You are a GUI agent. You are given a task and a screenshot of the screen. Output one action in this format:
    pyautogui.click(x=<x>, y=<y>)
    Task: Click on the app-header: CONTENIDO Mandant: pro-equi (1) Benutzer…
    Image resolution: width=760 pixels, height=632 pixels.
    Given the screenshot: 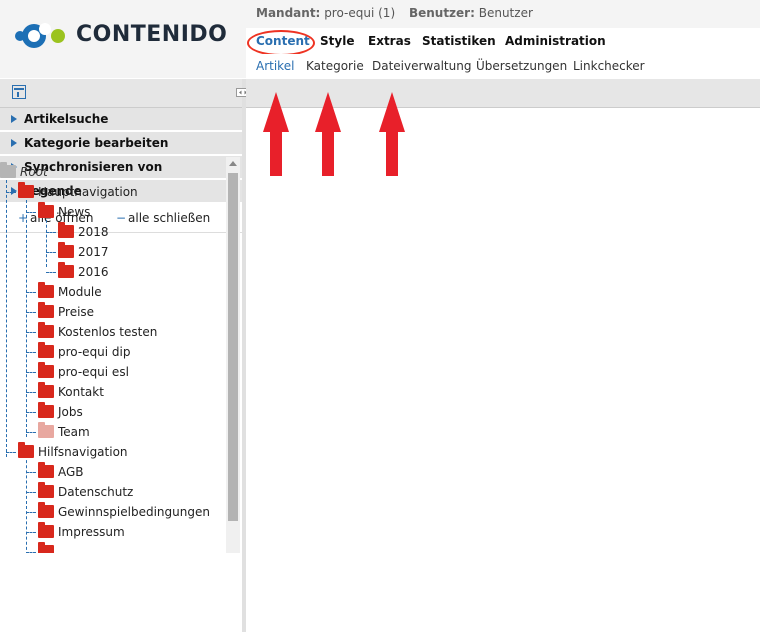 What is the action you would take?
    pyautogui.click(x=380, y=39)
    